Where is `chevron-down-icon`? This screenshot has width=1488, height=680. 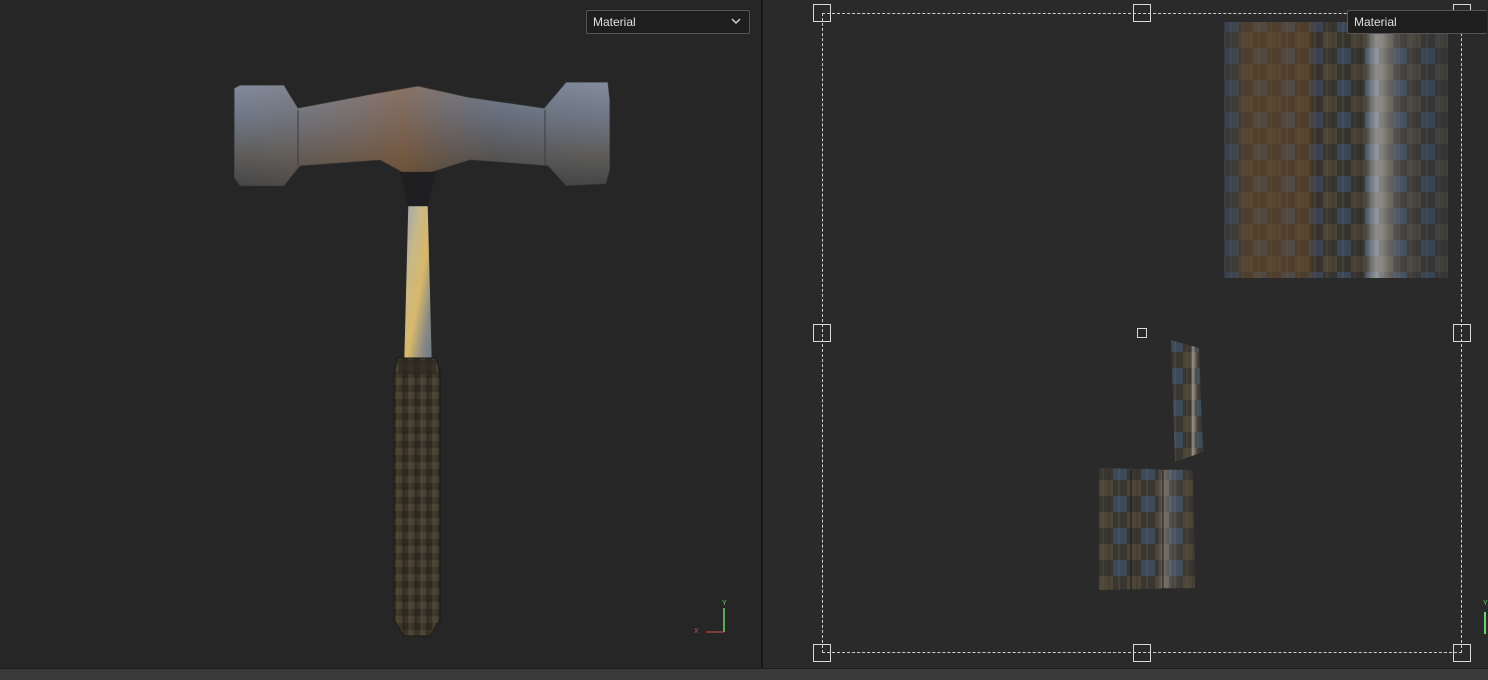
chevron-down-icon is located at coordinates (737, 22).